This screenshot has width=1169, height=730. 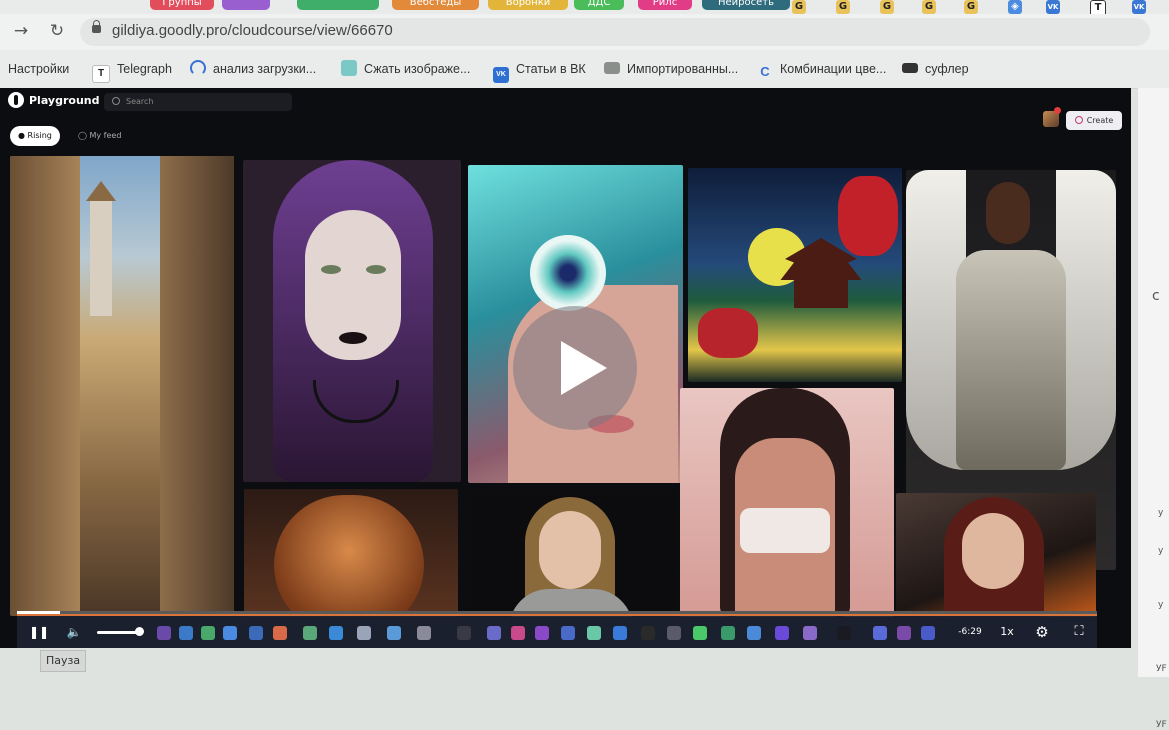 What do you see at coordinates (246, 5) in the screenshot?
I see `tab-purple` at bounding box center [246, 5].